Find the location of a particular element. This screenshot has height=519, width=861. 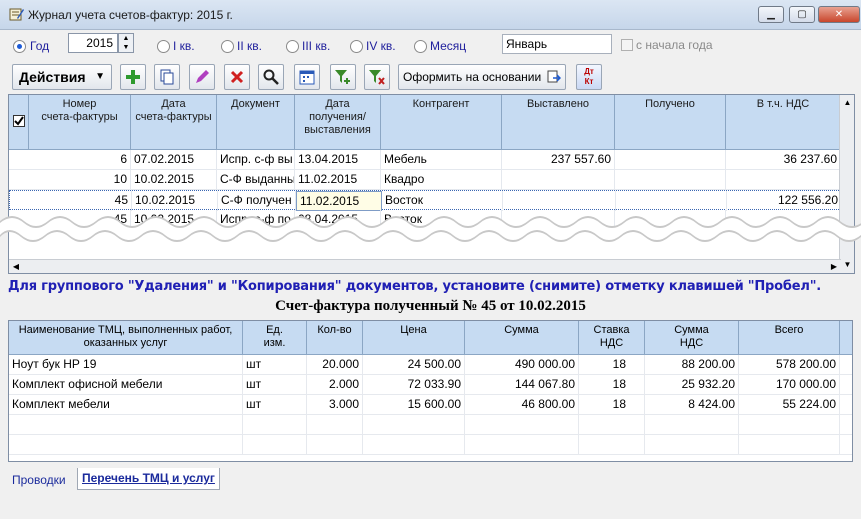

close-button: ✕ is located at coordinates (839, 14).